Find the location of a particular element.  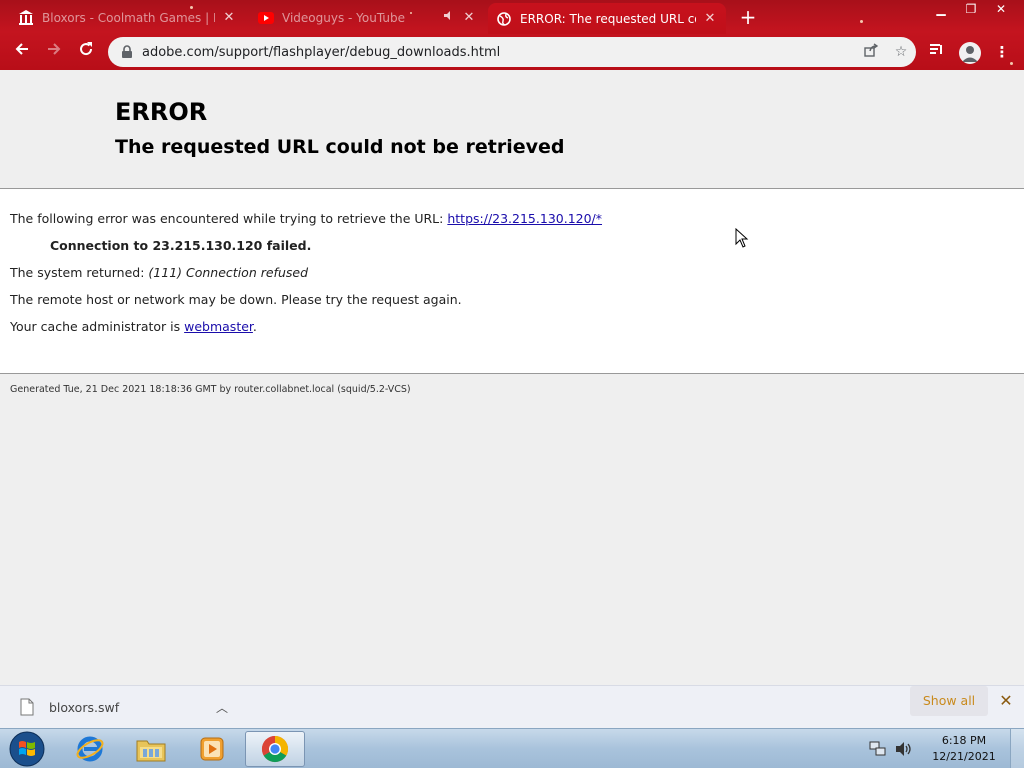

error-subtitle: The requested URL could not be retrieved is located at coordinates (340, 147).